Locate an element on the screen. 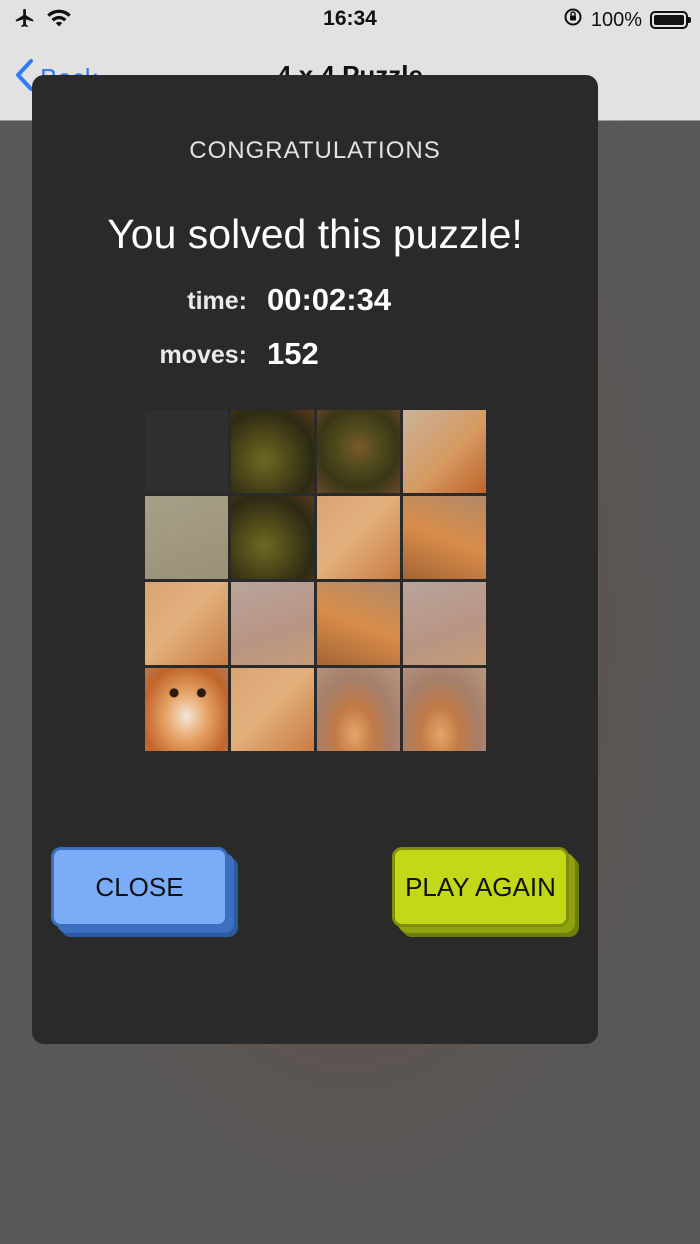 This screenshot has width=700, height=1244. time-value: 00:02:34 is located at coordinates (329, 299).